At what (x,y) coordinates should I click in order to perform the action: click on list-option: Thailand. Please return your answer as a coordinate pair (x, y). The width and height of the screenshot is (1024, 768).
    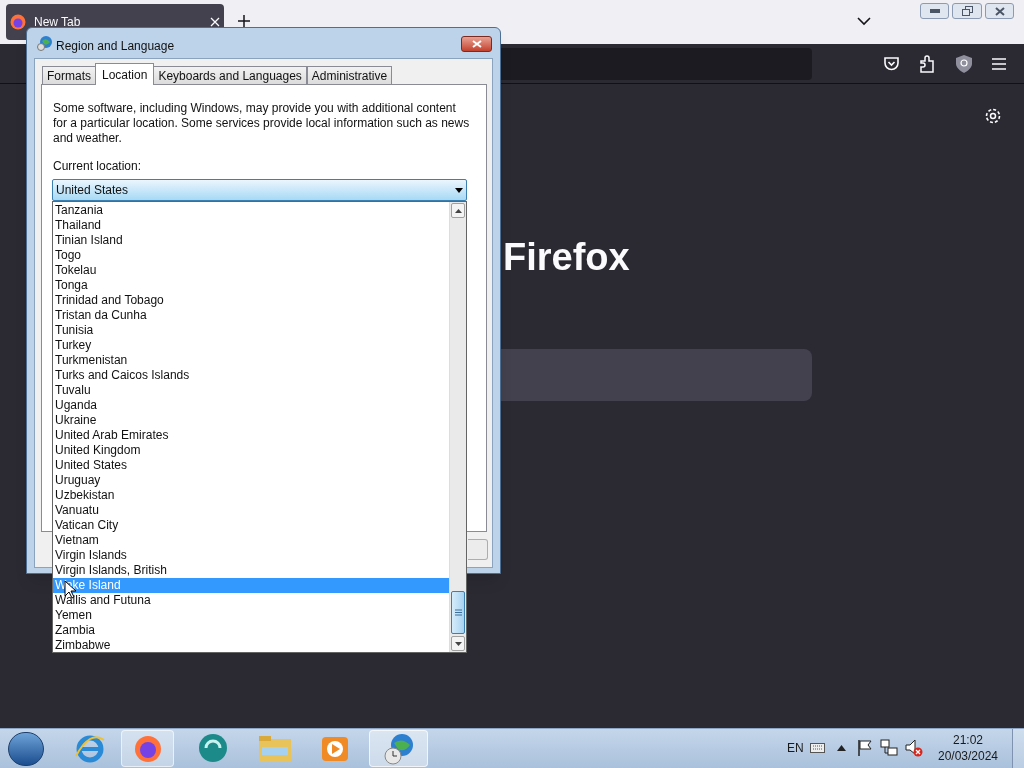
    Looking at the image, I should click on (251, 225).